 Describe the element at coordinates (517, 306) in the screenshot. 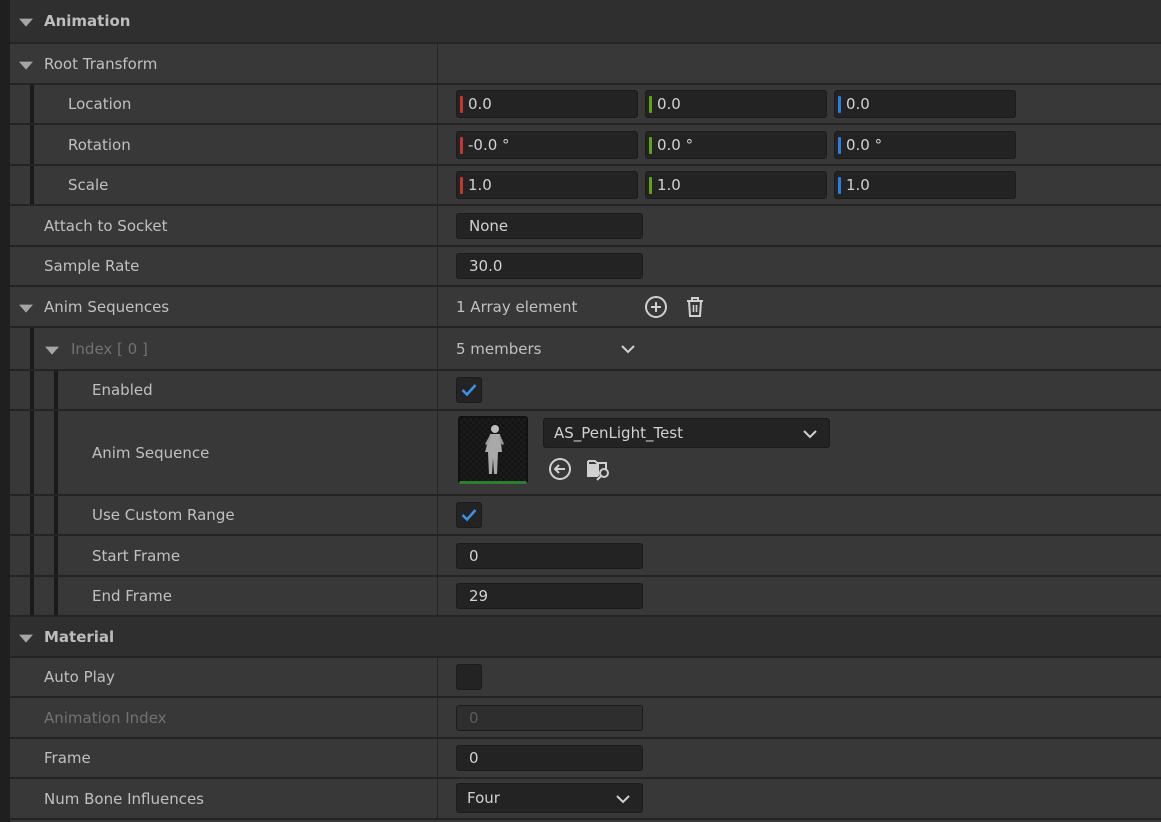

I see `array-count-text: 1 Array element` at that location.